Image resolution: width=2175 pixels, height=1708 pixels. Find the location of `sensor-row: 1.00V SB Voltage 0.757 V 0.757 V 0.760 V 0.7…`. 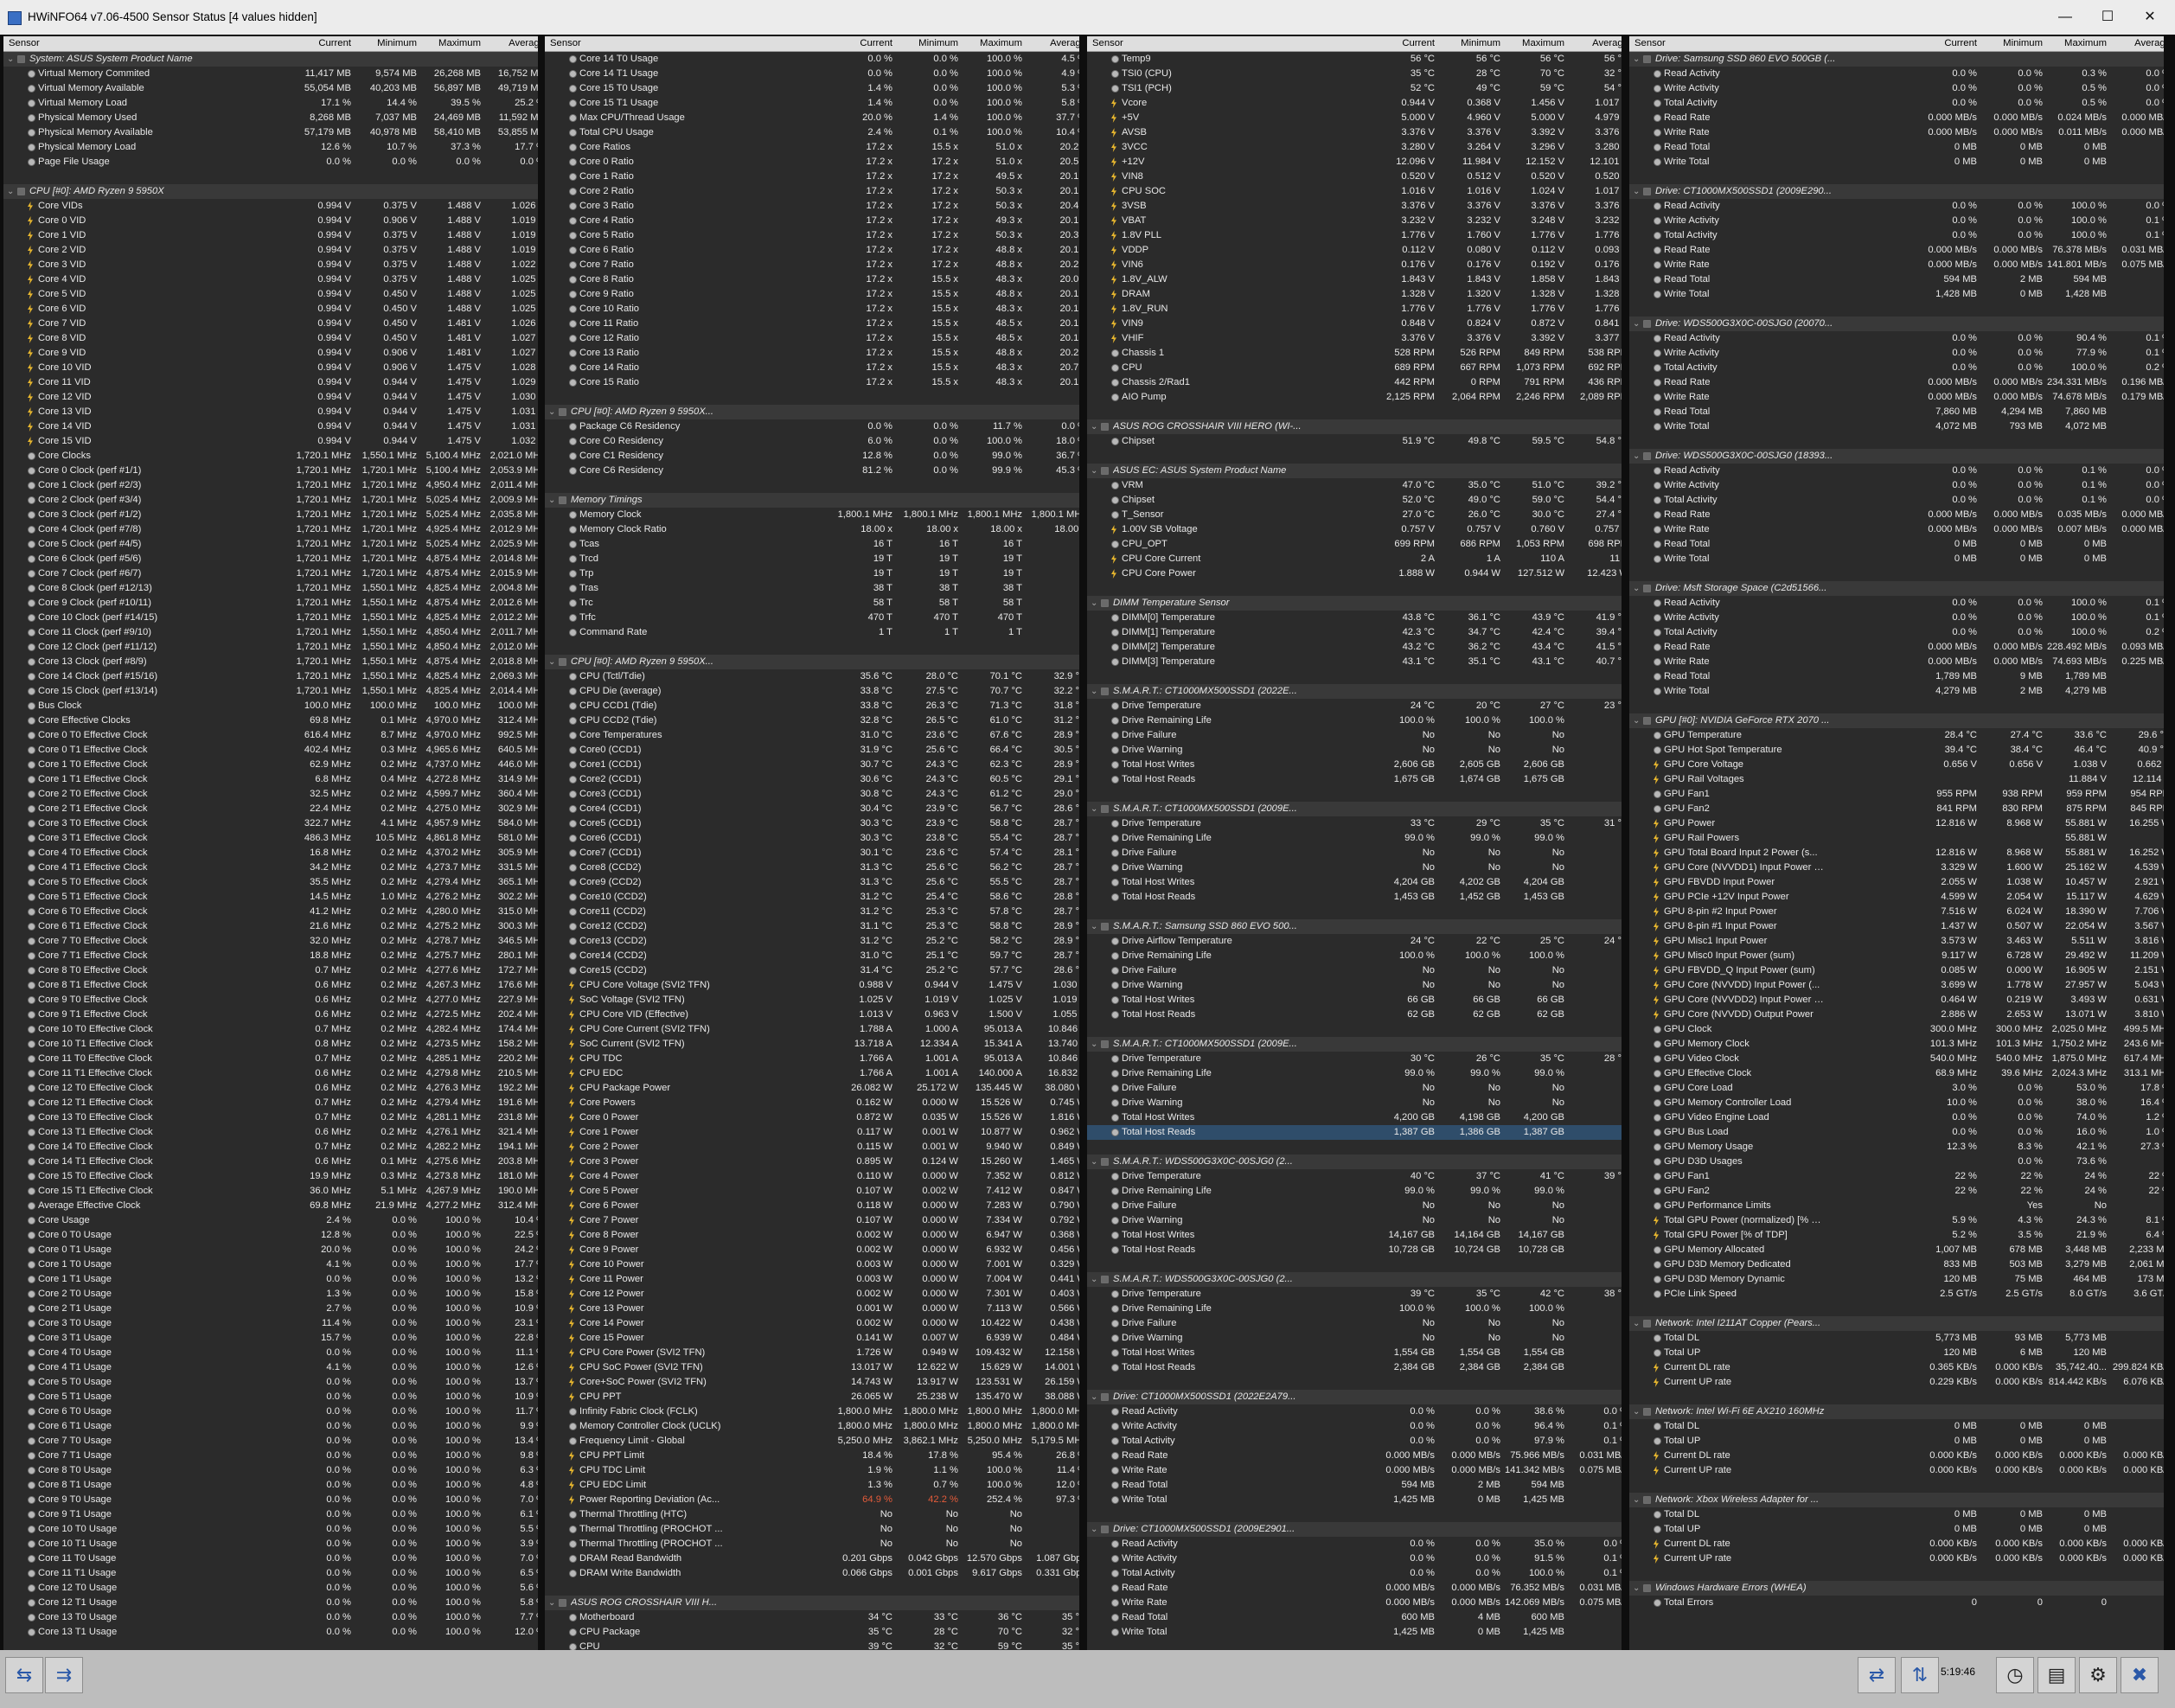

sensor-row: 1.00V SB Voltage 0.757 V 0.757 V 0.760 V 0.7… is located at coordinates (1354, 529).